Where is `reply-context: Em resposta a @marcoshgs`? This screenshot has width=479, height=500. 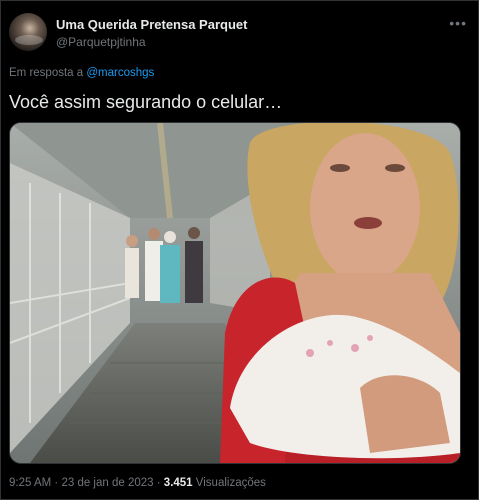
reply-context: Em resposta a @marcoshgs is located at coordinates (81, 73).